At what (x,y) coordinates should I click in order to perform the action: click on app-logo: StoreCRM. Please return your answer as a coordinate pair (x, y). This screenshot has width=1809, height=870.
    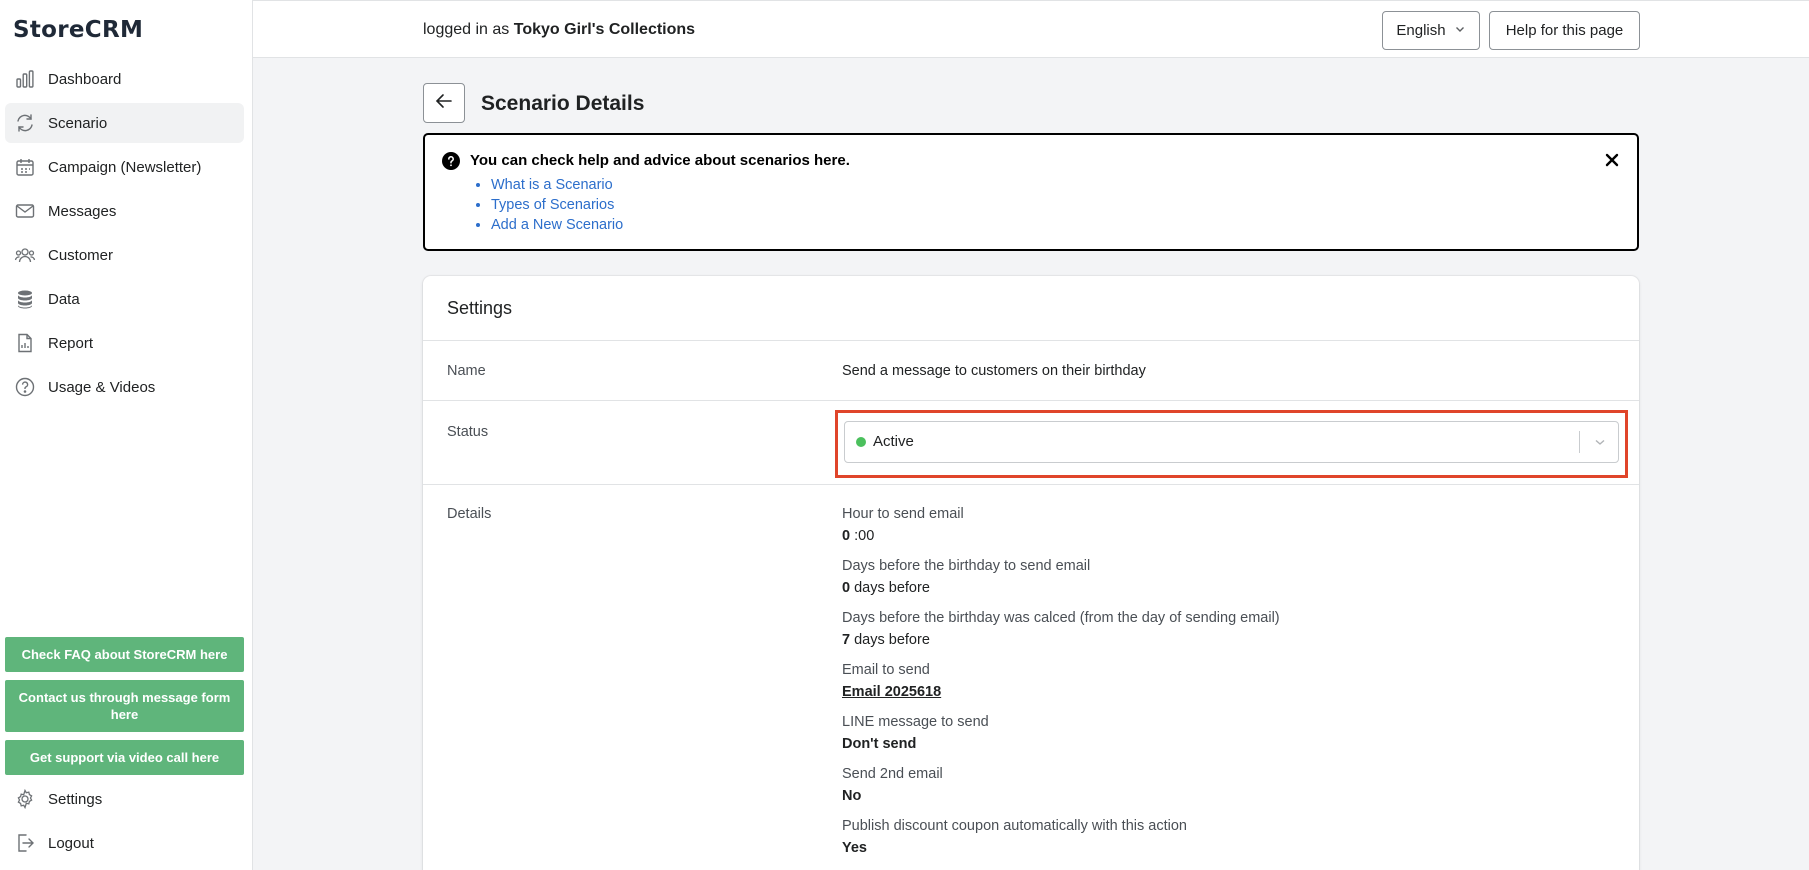
    Looking at the image, I should click on (78, 30).